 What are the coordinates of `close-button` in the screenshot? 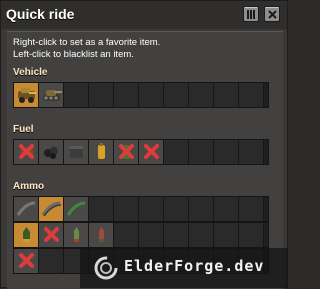 It's located at (272, 14).